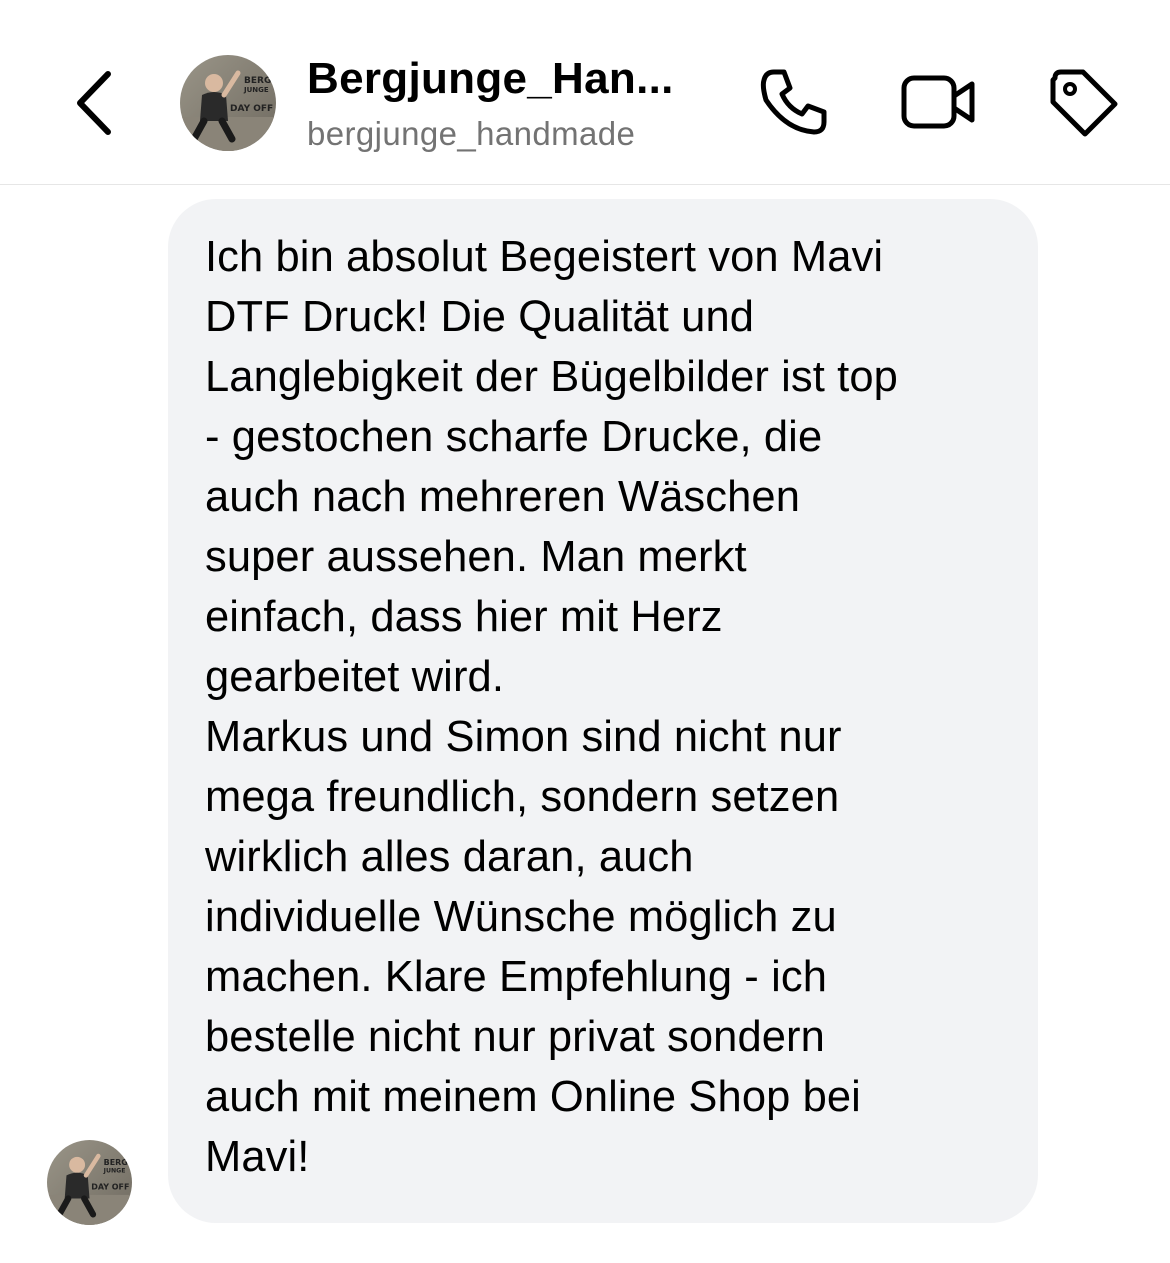 This screenshot has height=1263, width=1170. What do you see at coordinates (257, 81) in the screenshot?
I see `avatar-logo-text: BERG` at bounding box center [257, 81].